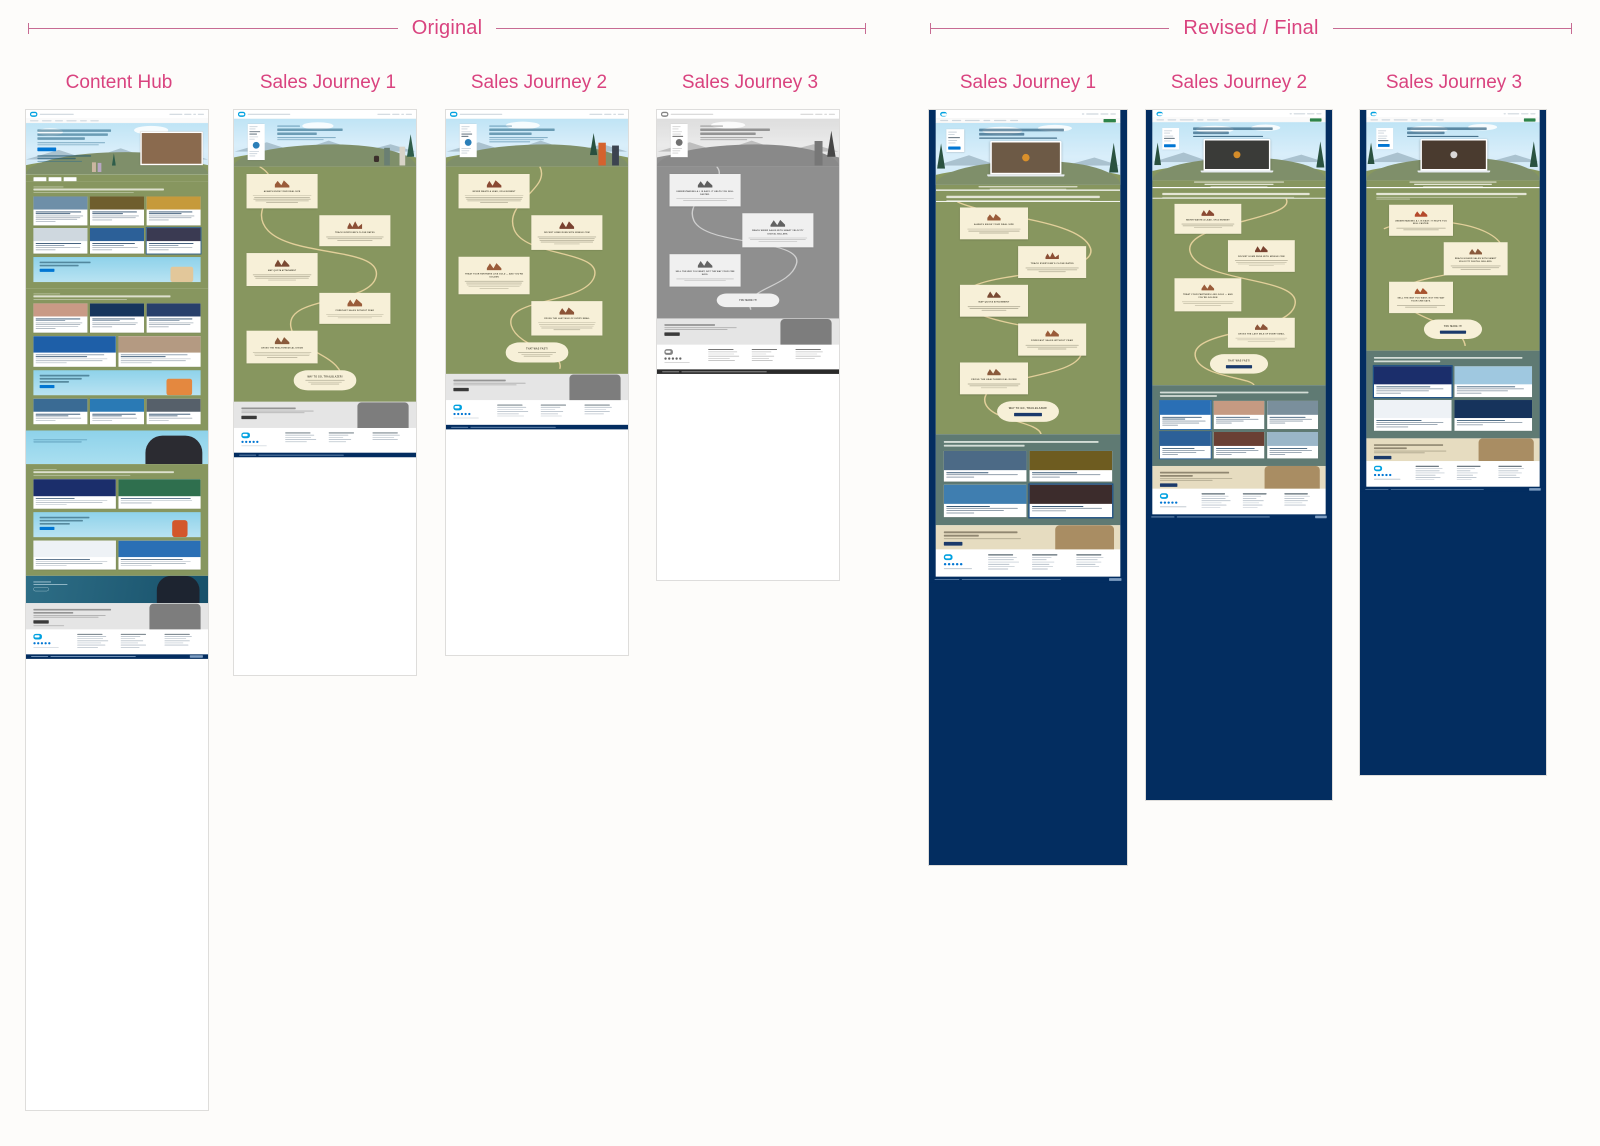  I want to click on mockup-content-hub, so click(117, 610).